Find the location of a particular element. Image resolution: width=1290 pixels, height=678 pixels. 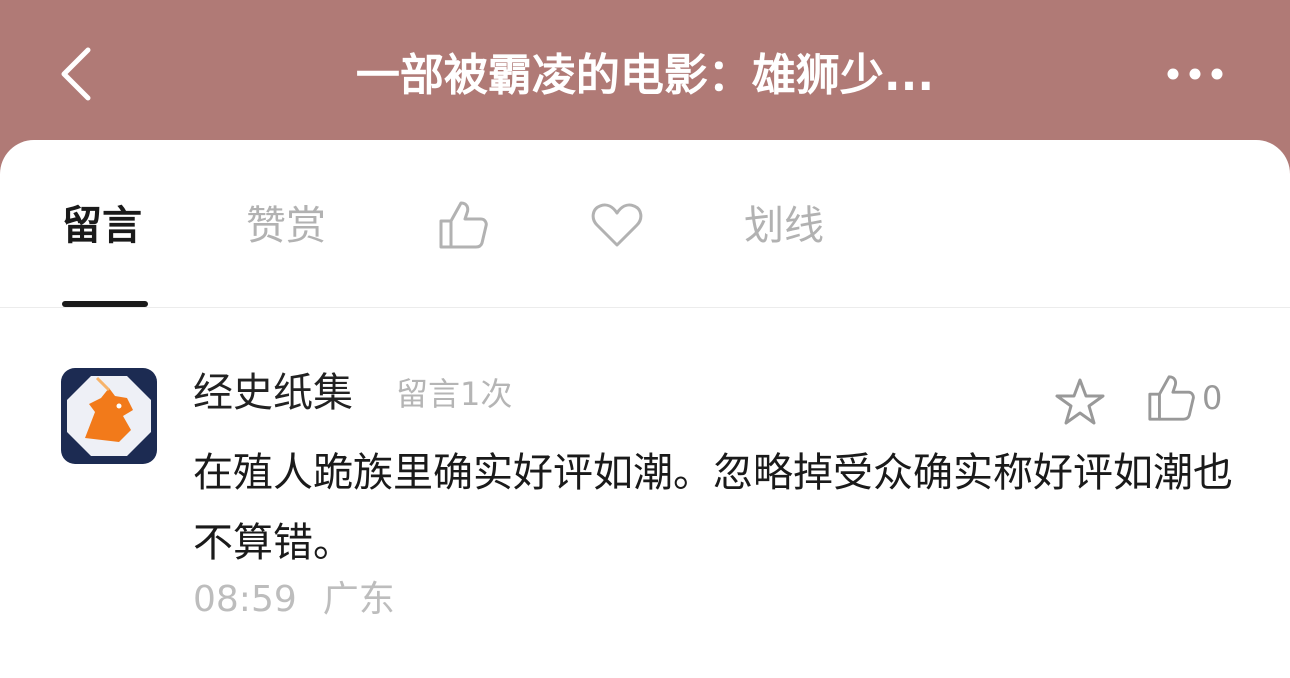

unicorn-icon is located at coordinates (109, 416).